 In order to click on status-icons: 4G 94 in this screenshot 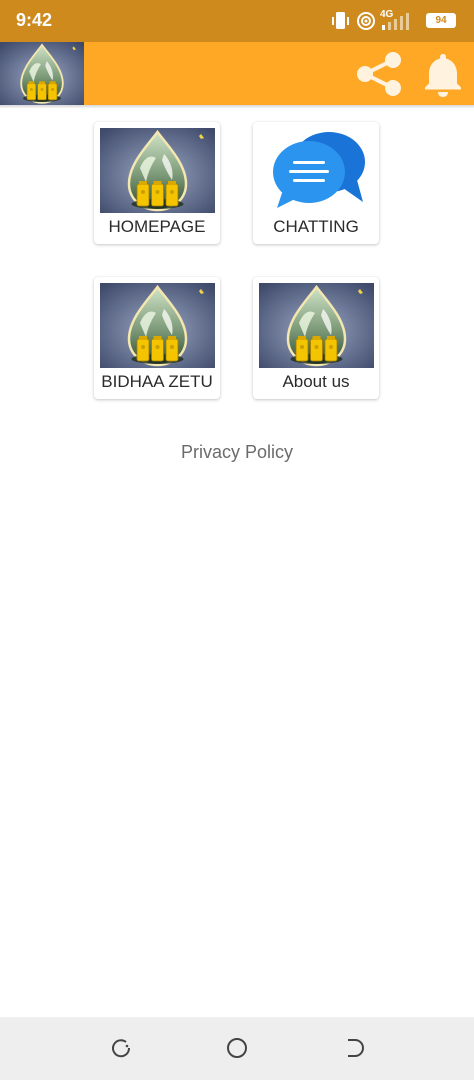, I will do `click(395, 21)`.